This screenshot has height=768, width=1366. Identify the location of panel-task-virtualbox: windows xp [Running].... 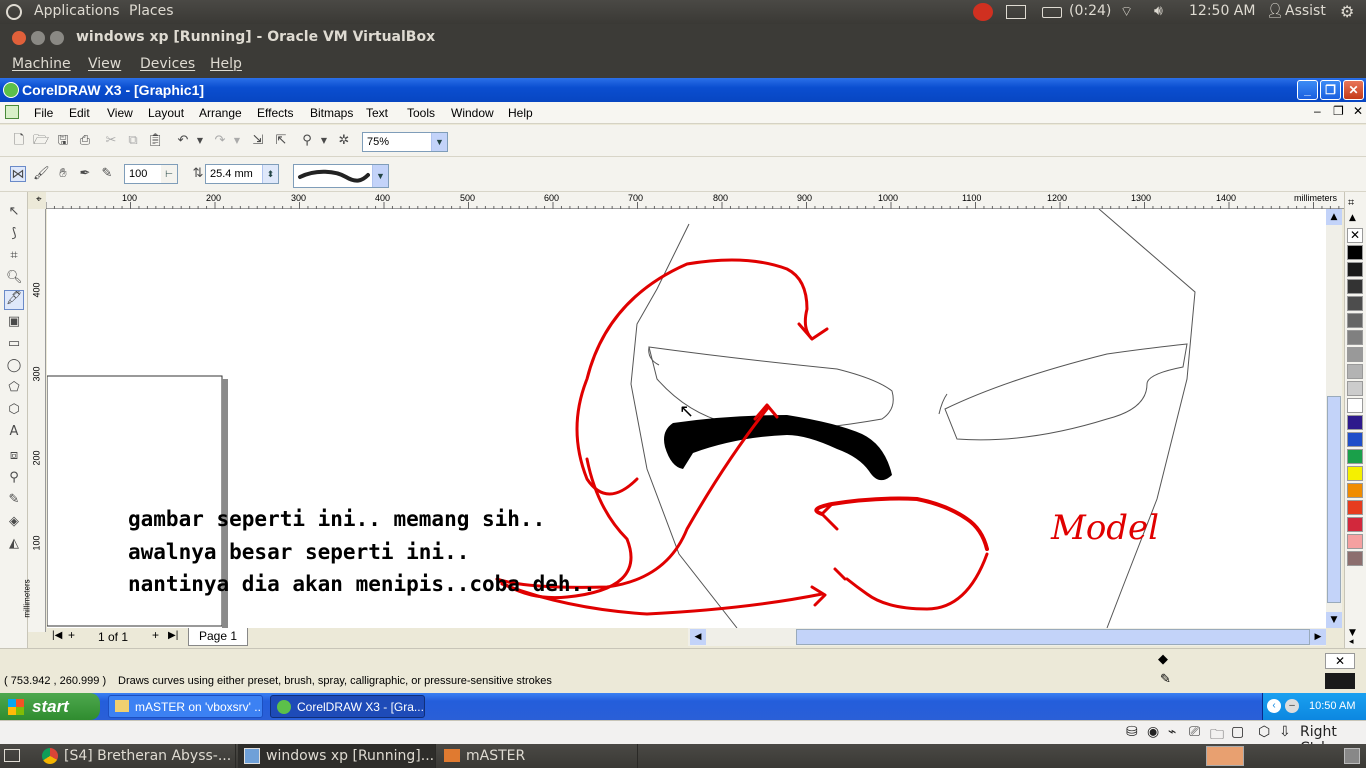
(337, 756).